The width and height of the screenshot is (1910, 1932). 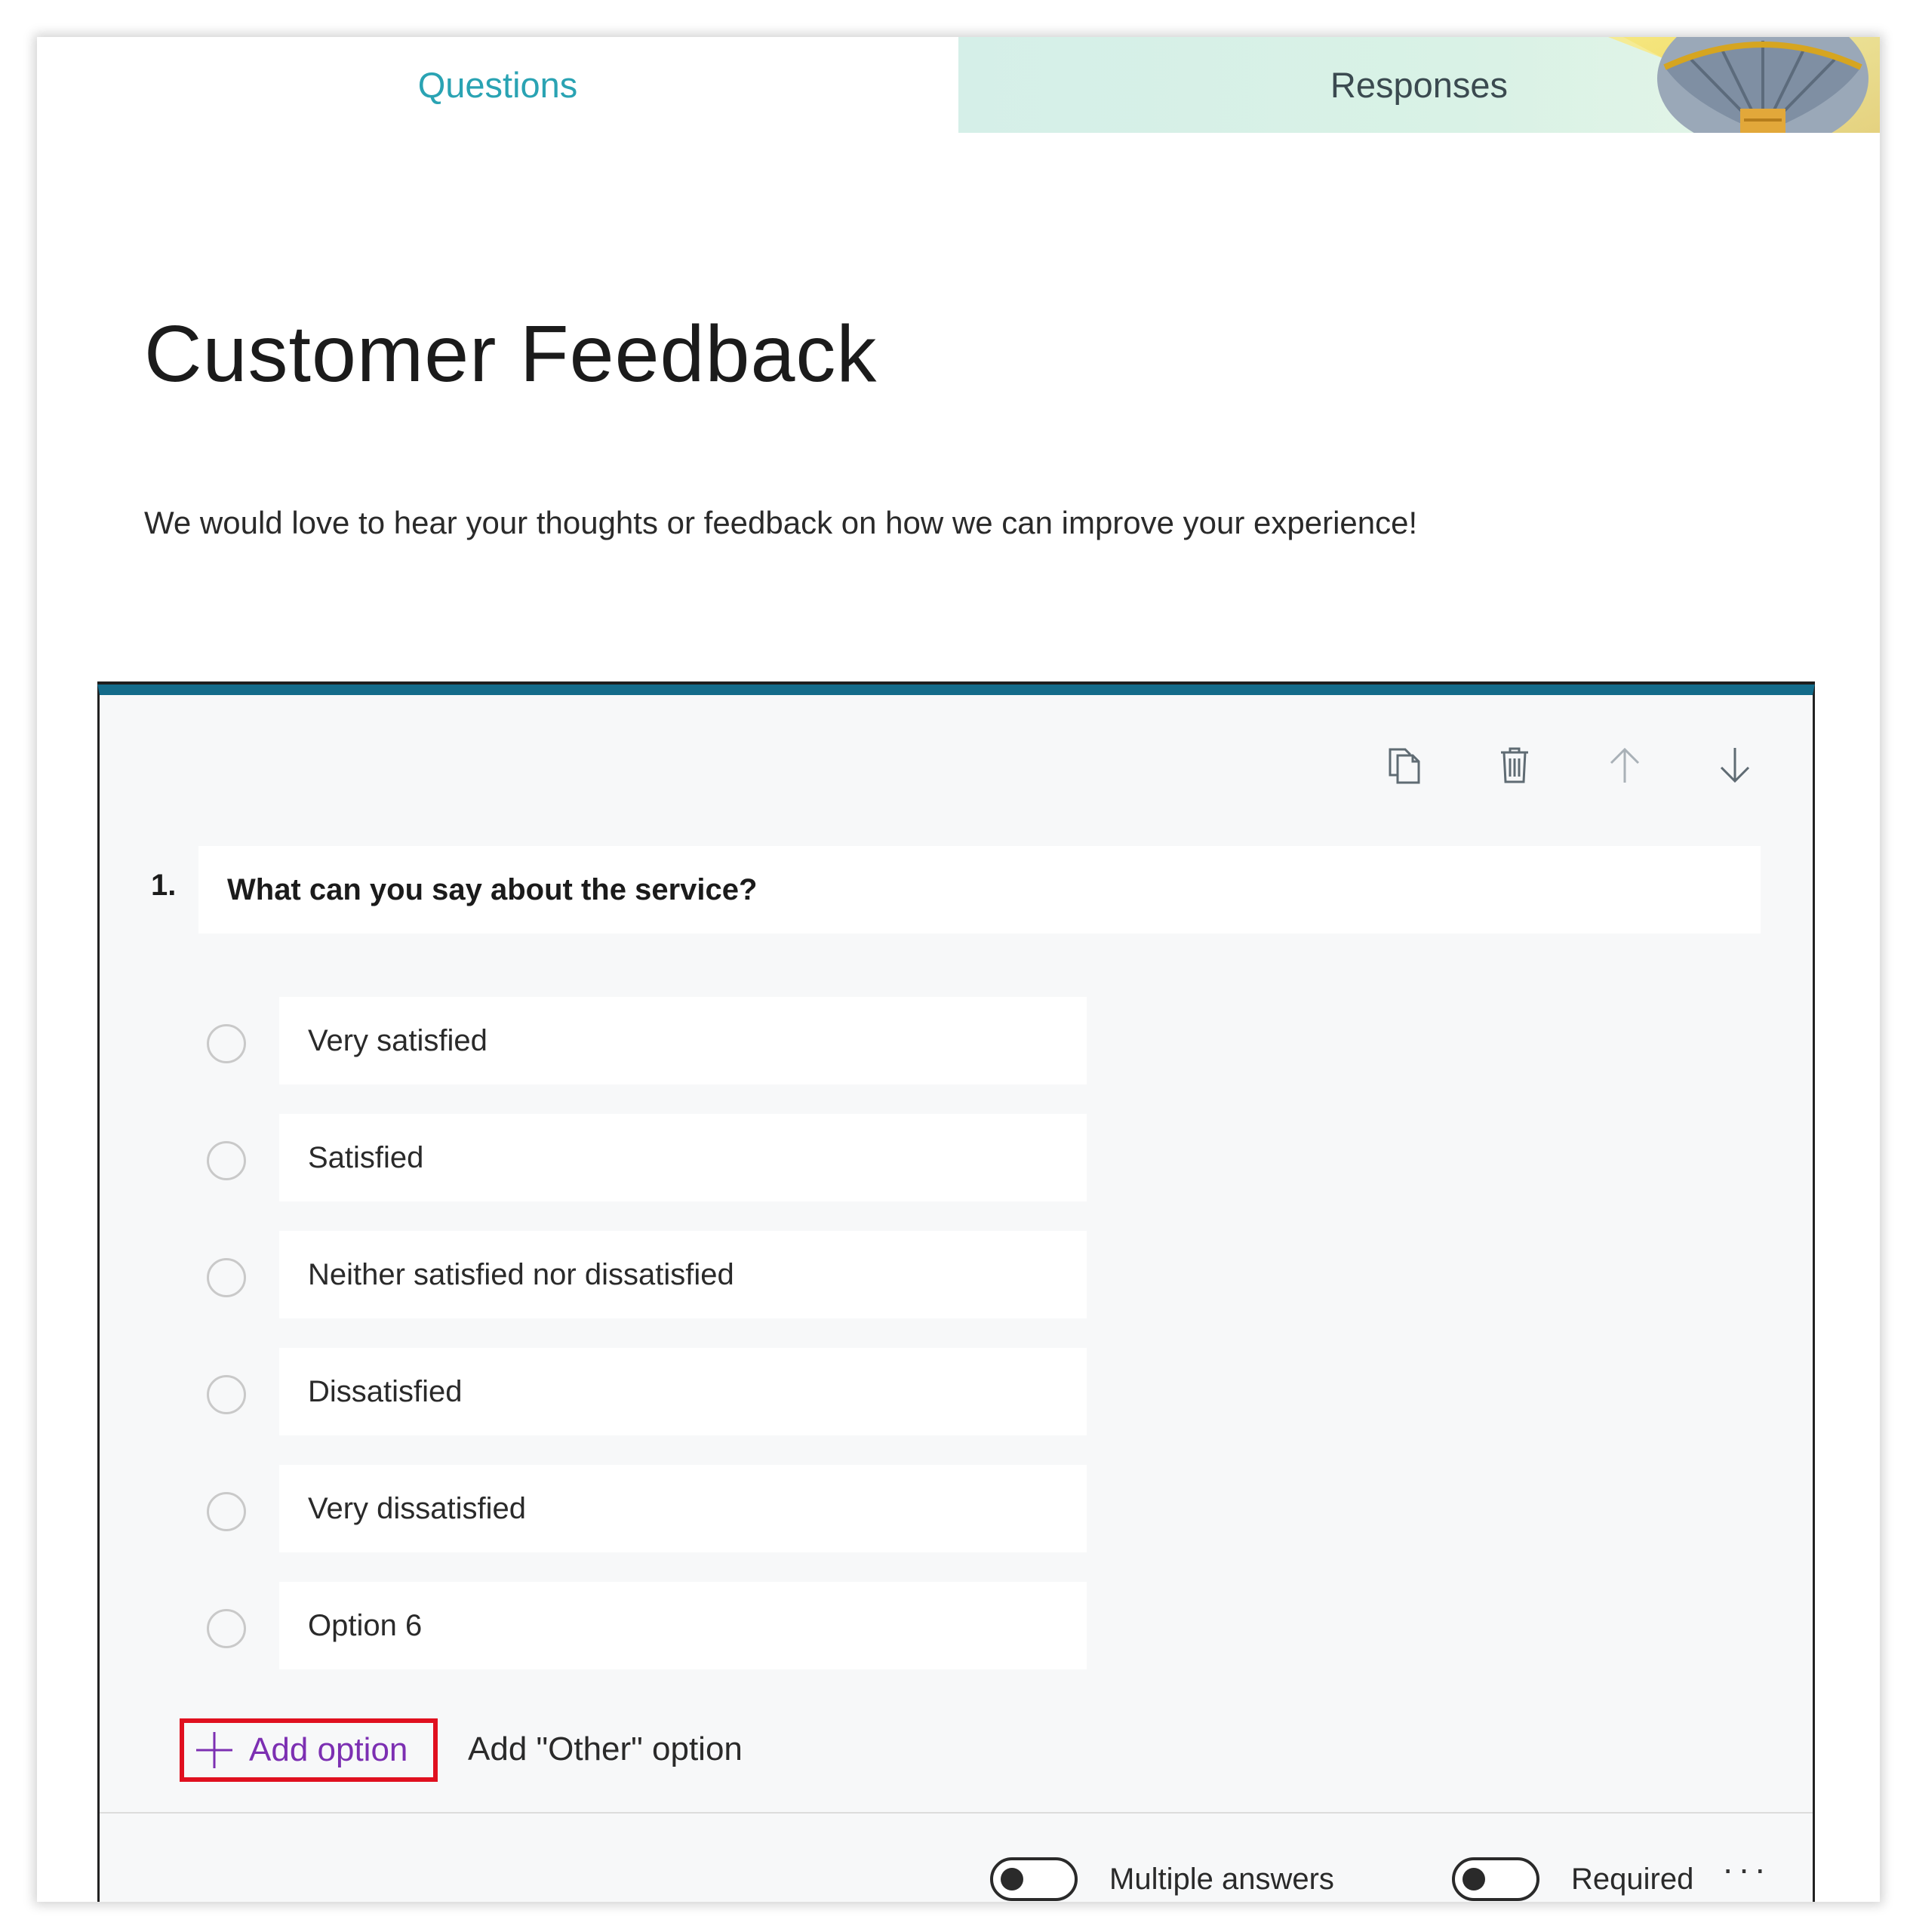 I want to click on tab-questions: Questions, so click(x=497, y=85).